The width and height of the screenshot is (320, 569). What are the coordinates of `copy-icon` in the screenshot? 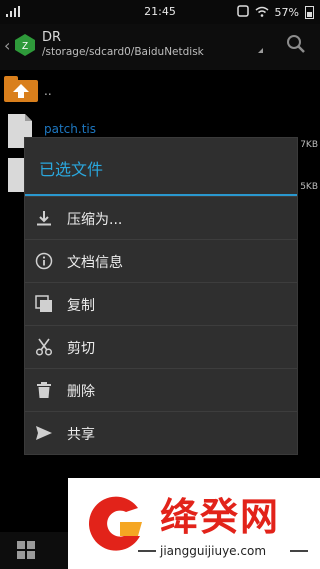 It's located at (43, 303).